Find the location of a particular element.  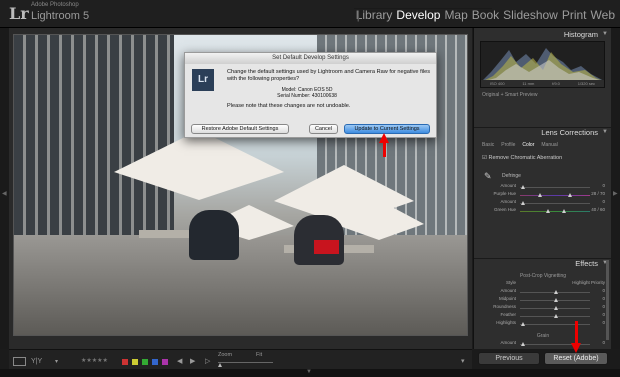

histogram-header: Histogram ▼ is located at coordinates (543, 34).